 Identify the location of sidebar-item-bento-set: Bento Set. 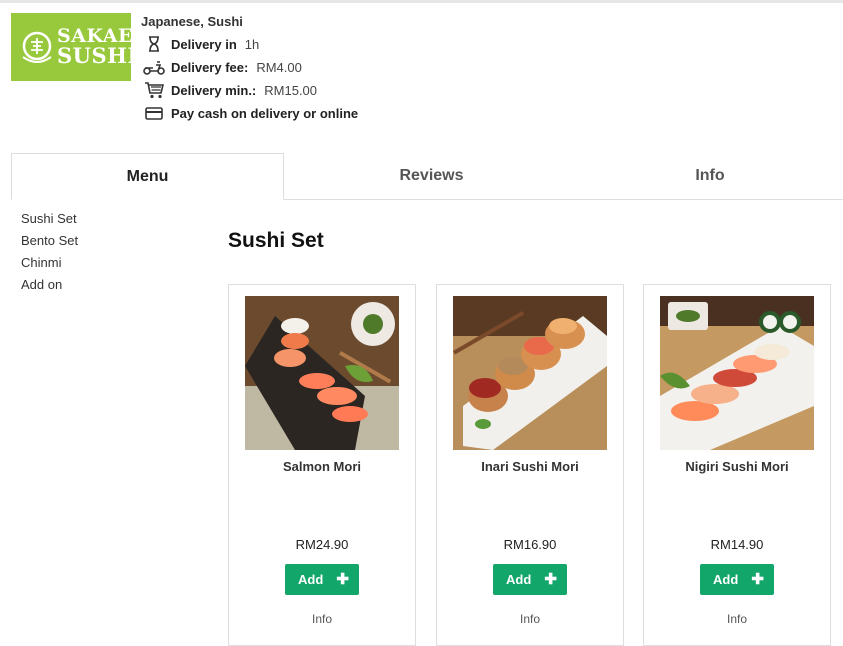
(49, 243).